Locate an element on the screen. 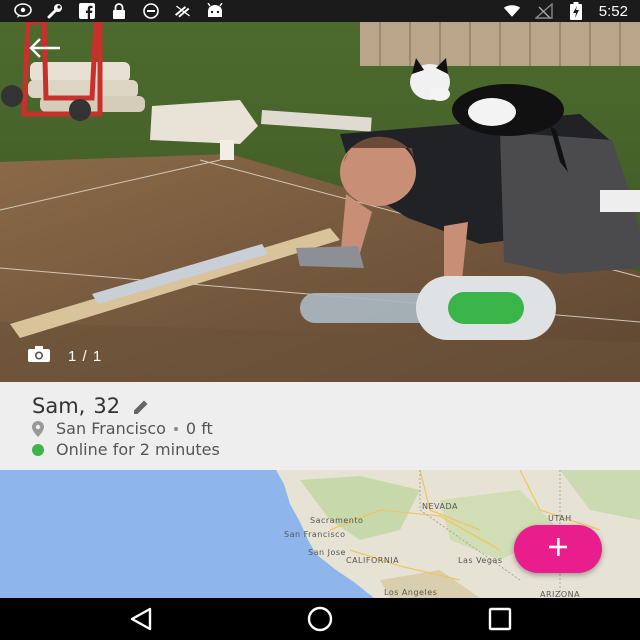 This screenshot has height=640, width=640. no-data-icon is located at coordinates (183, 11).